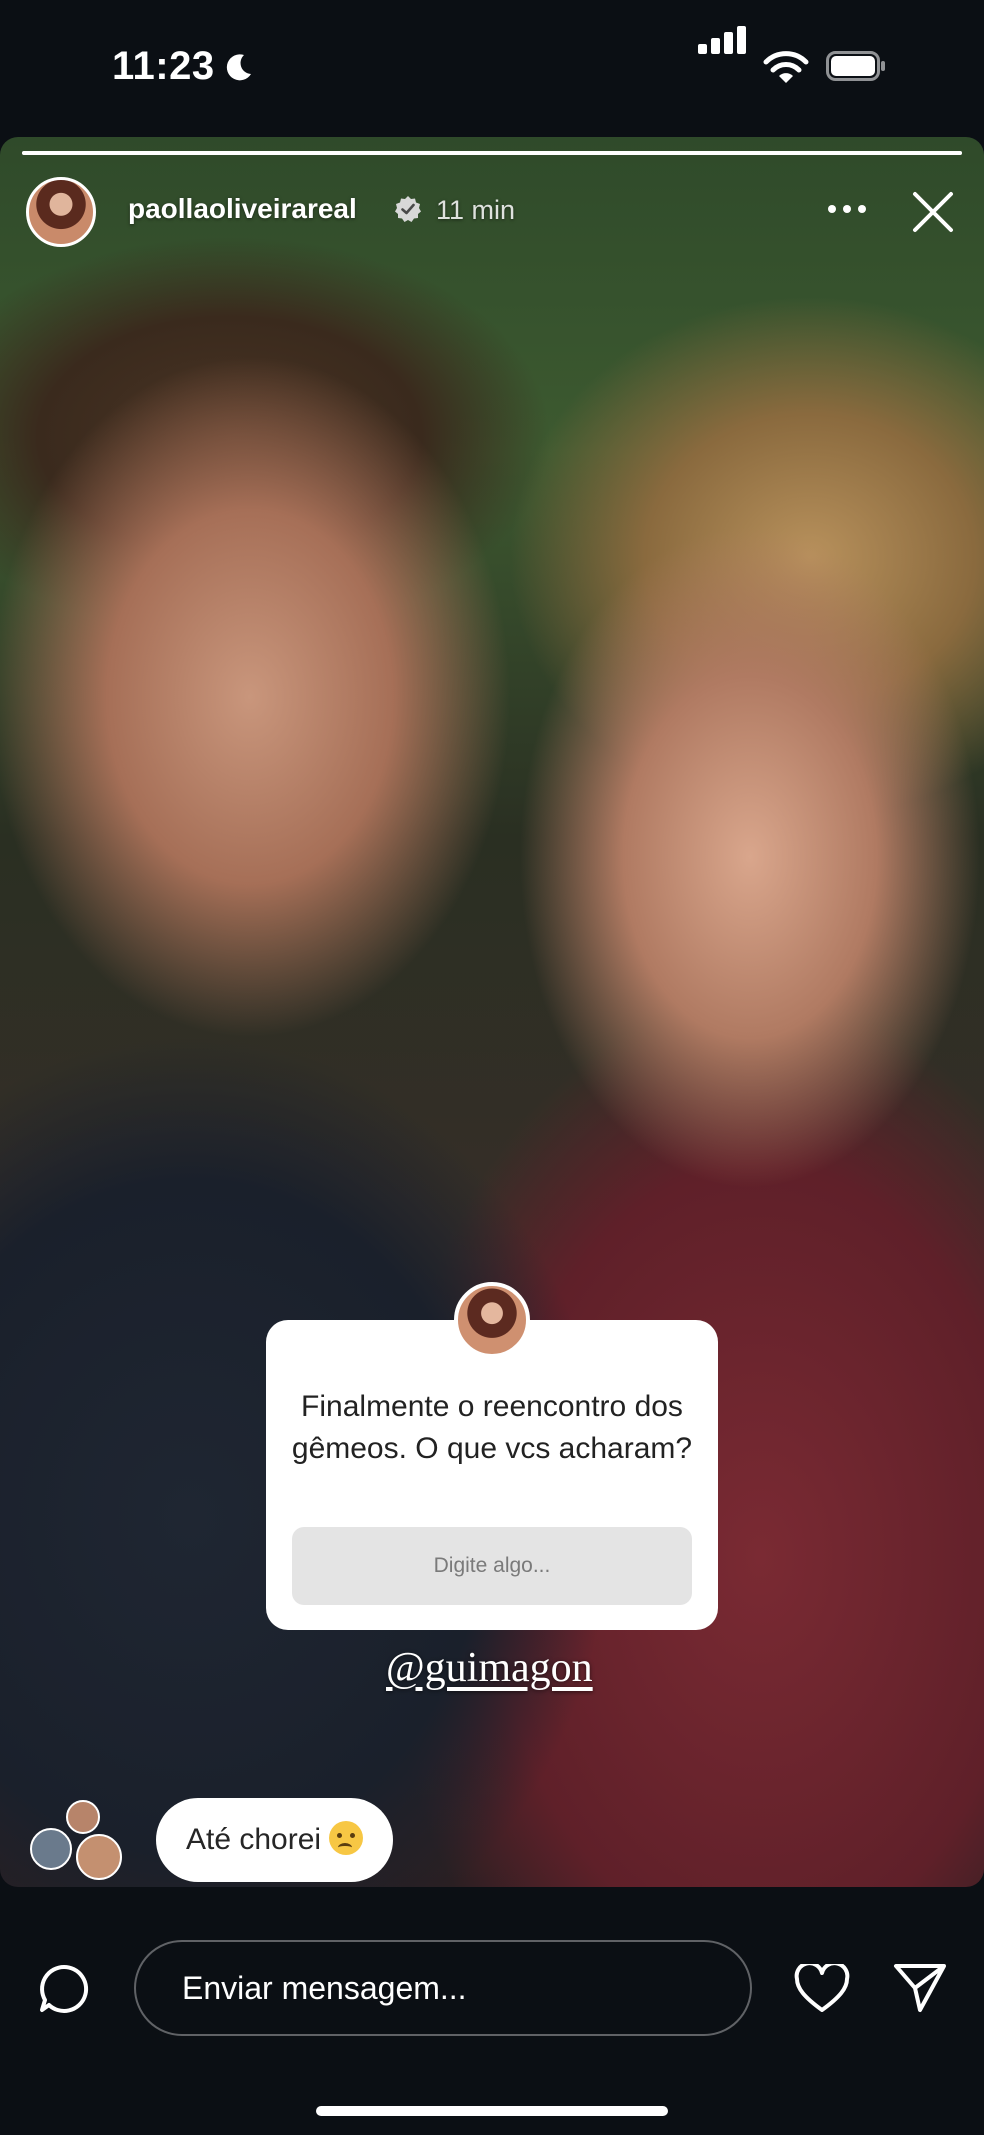  What do you see at coordinates (492, 2111) in the screenshot?
I see `home-indicator` at bounding box center [492, 2111].